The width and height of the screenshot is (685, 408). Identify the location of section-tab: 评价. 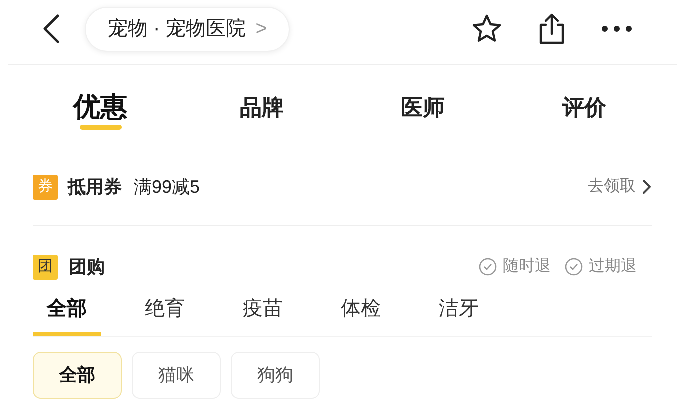
(584, 107).